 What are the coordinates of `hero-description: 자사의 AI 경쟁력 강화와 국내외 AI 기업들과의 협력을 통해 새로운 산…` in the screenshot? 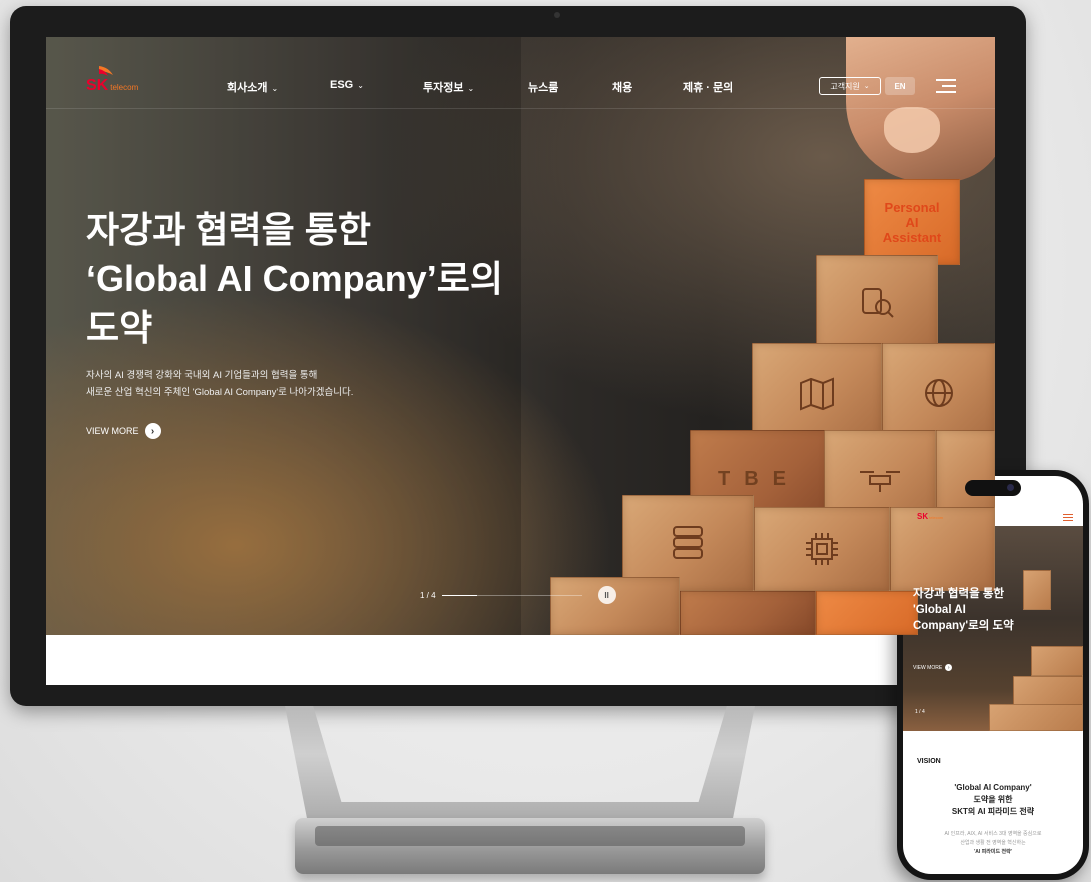 It's located at (219, 384).